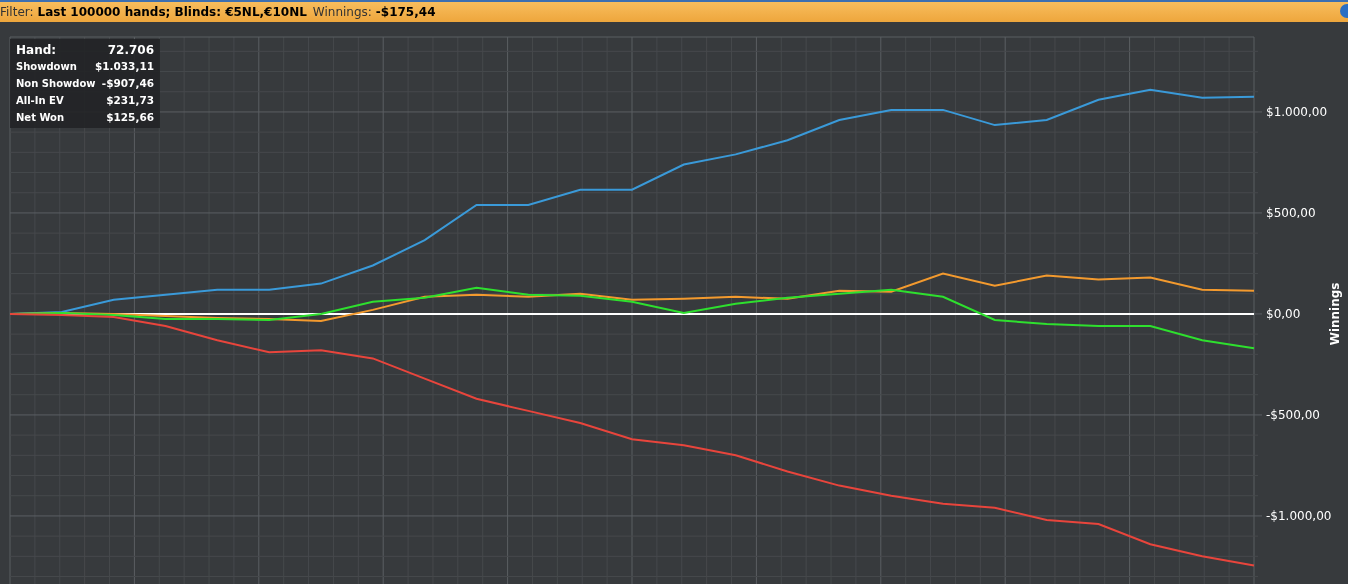  I want to click on stat-value: -$907,46, so click(127, 83).